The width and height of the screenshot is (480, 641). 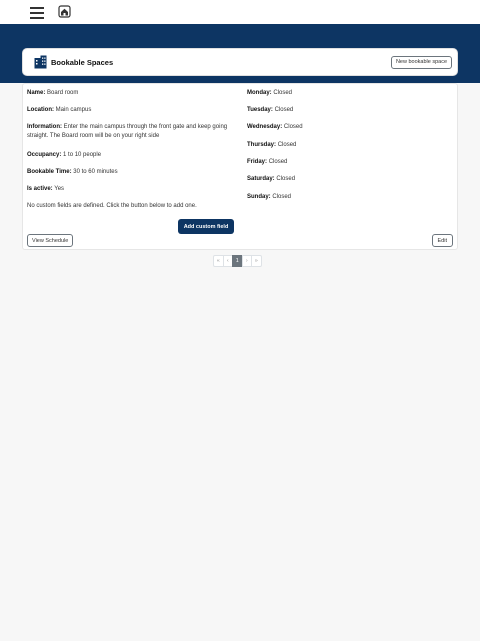 I want to click on occupancy-label: Occupancy:, so click(x=44, y=155).